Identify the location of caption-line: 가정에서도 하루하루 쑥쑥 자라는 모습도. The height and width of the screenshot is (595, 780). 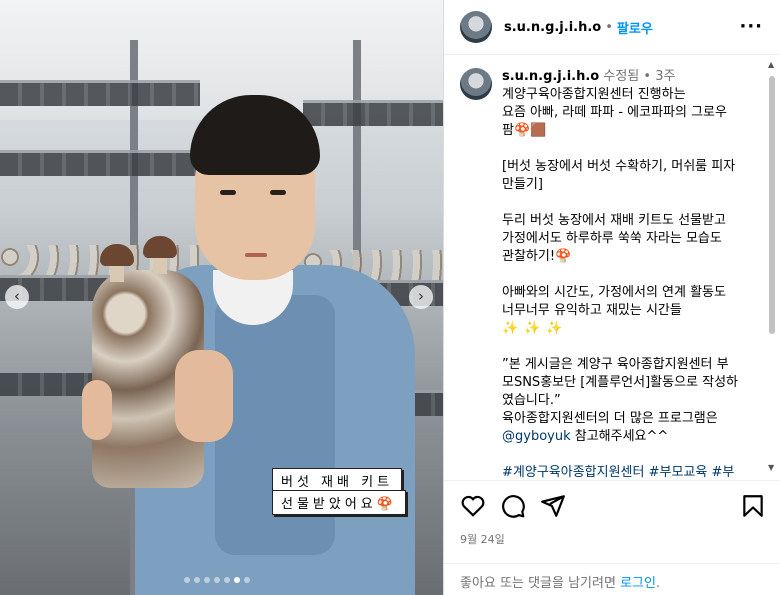
(612, 238).